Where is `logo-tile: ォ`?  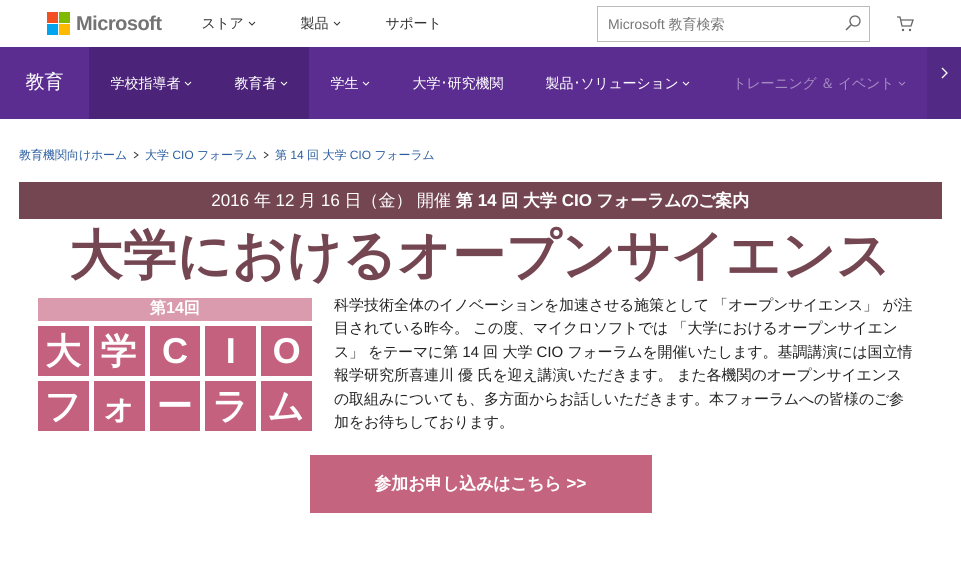 logo-tile: ォ is located at coordinates (119, 405).